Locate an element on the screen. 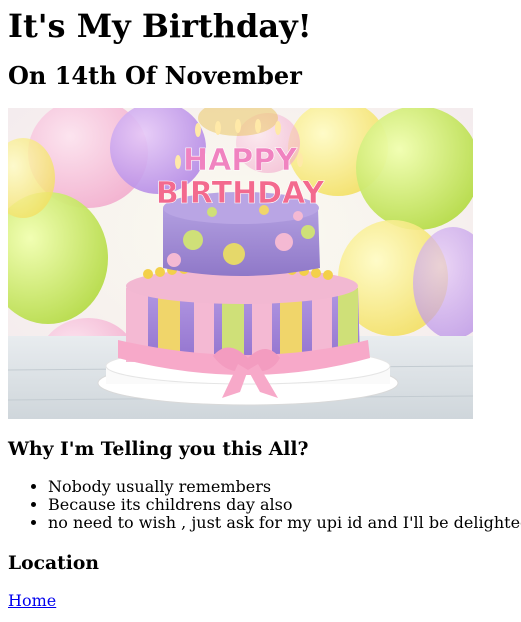  page-title: It's My Birthday! is located at coordinates (160, 26).